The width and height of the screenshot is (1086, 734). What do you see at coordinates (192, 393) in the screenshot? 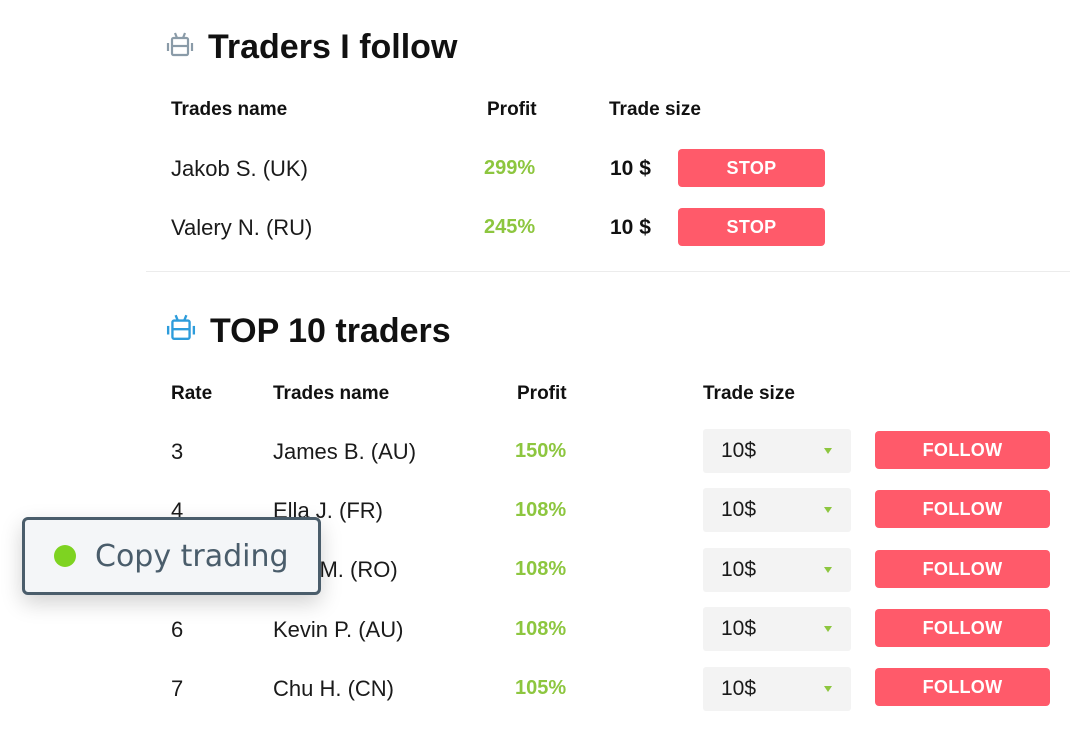
I see `top-header-rate: Rate` at bounding box center [192, 393].